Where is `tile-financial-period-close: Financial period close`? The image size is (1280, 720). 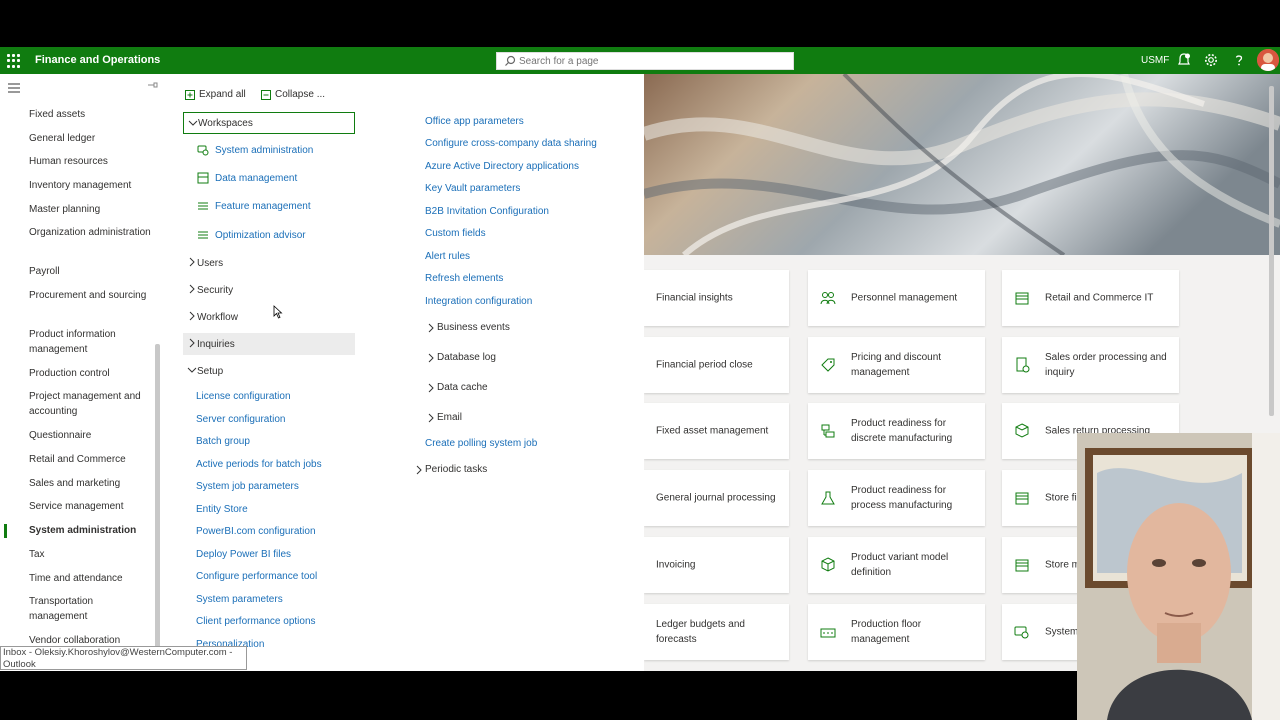
tile-financial-period-close: Financial period close is located at coordinates (716, 365).